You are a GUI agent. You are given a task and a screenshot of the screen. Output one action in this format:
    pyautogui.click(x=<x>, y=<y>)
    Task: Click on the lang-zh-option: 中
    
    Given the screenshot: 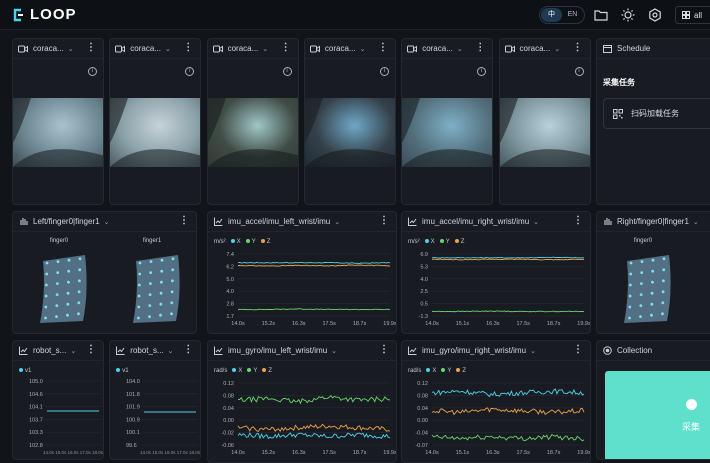 What is the action you would take?
    pyautogui.click(x=551, y=15)
    